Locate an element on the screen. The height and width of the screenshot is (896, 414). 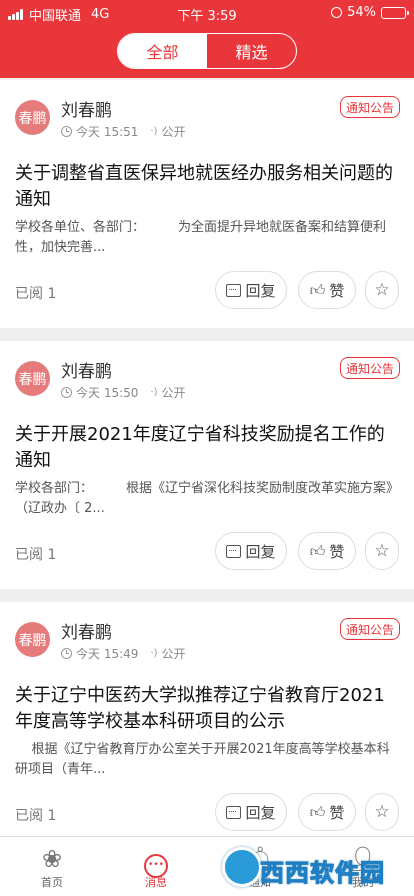
battery-icon is located at coordinates (395, 12).